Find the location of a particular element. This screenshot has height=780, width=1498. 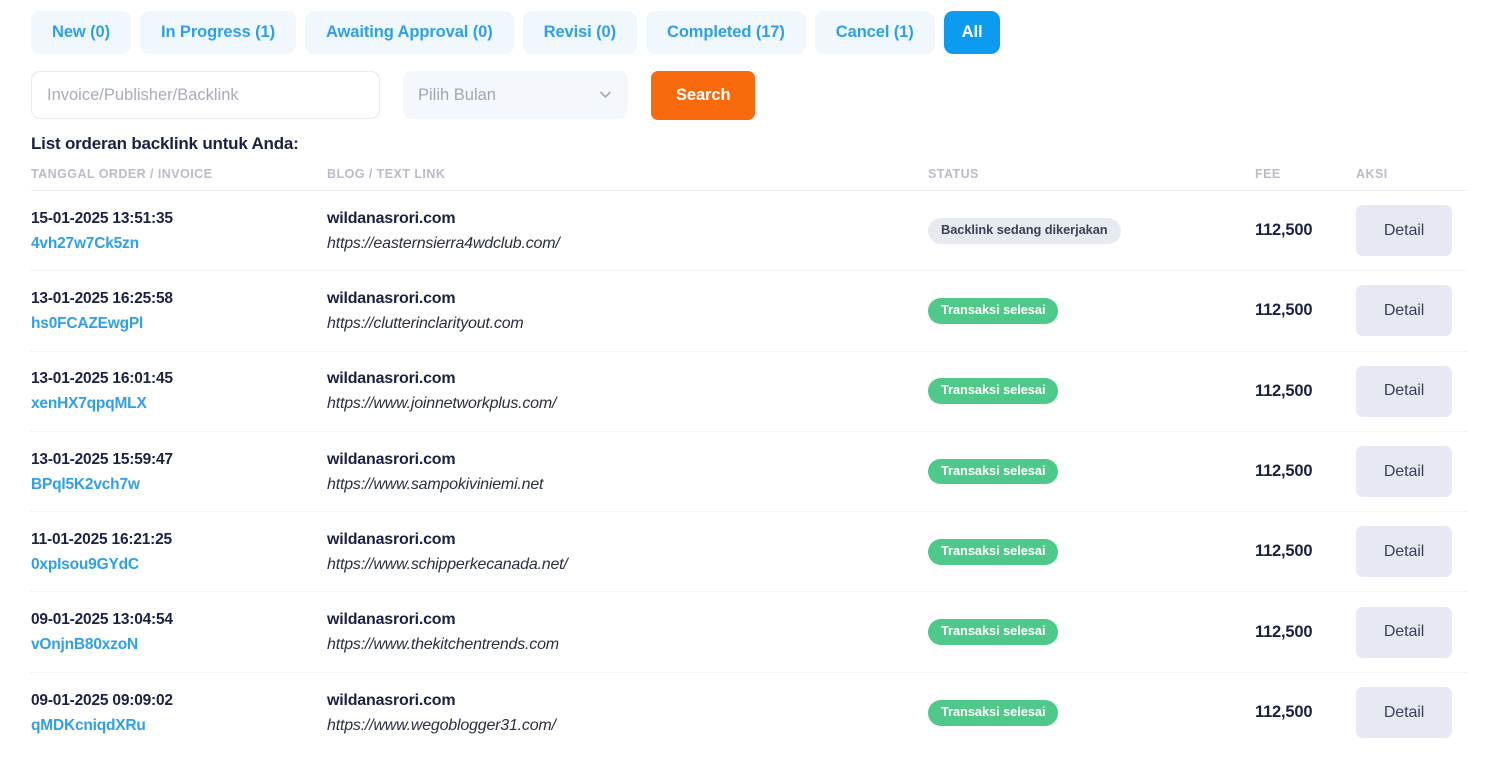

cell-date-invoice: 13-01-2025 15:59:47 BPql5K2vch7w is located at coordinates (179, 472).